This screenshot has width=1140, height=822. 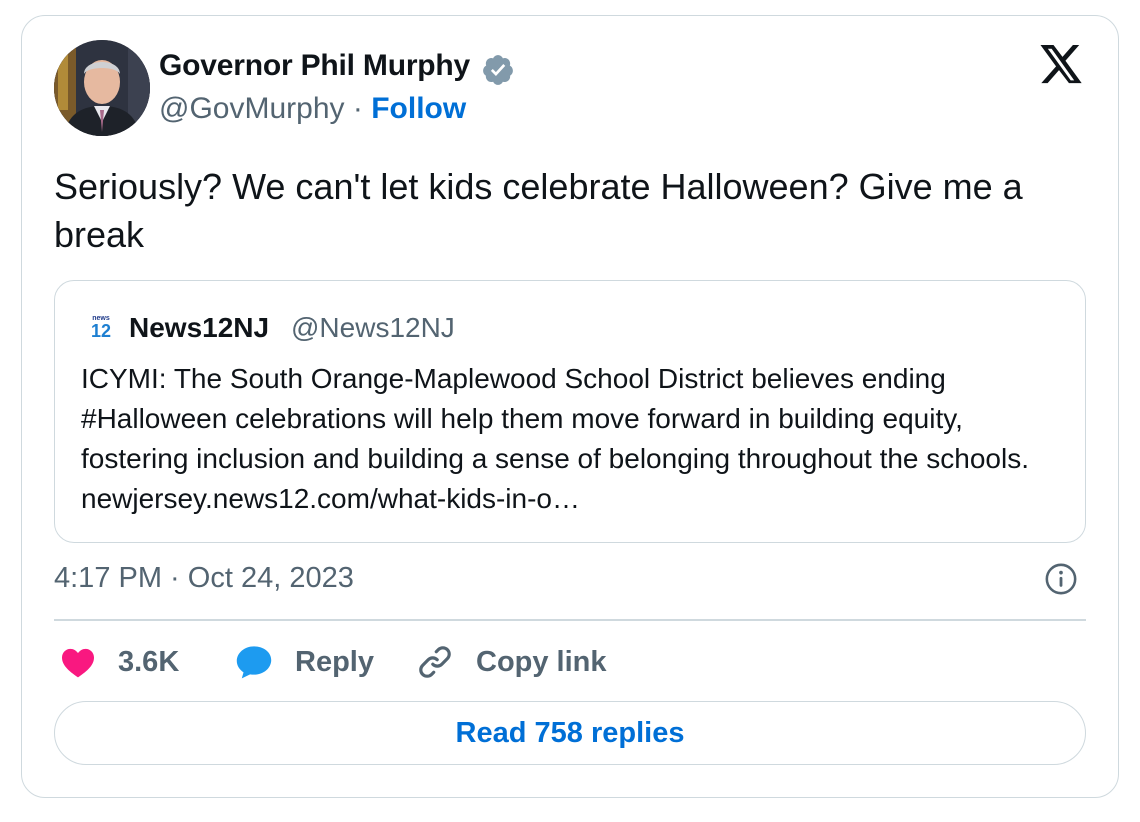 What do you see at coordinates (373, 328) in the screenshot?
I see `quoted-author-handle: @News12NJ` at bounding box center [373, 328].